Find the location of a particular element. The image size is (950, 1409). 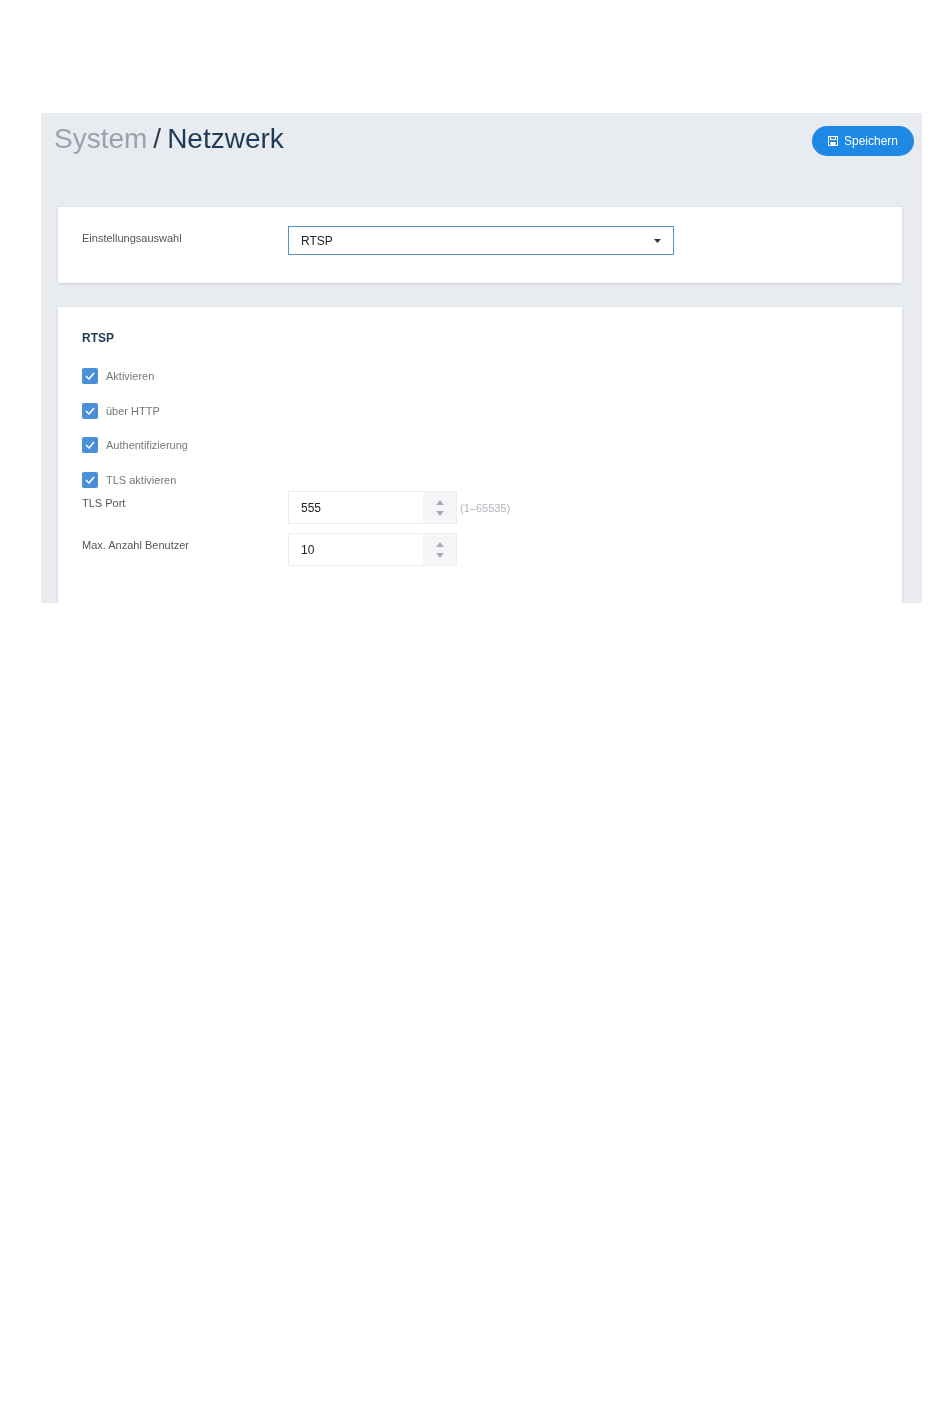

save-button: Speichern is located at coordinates (863, 141).